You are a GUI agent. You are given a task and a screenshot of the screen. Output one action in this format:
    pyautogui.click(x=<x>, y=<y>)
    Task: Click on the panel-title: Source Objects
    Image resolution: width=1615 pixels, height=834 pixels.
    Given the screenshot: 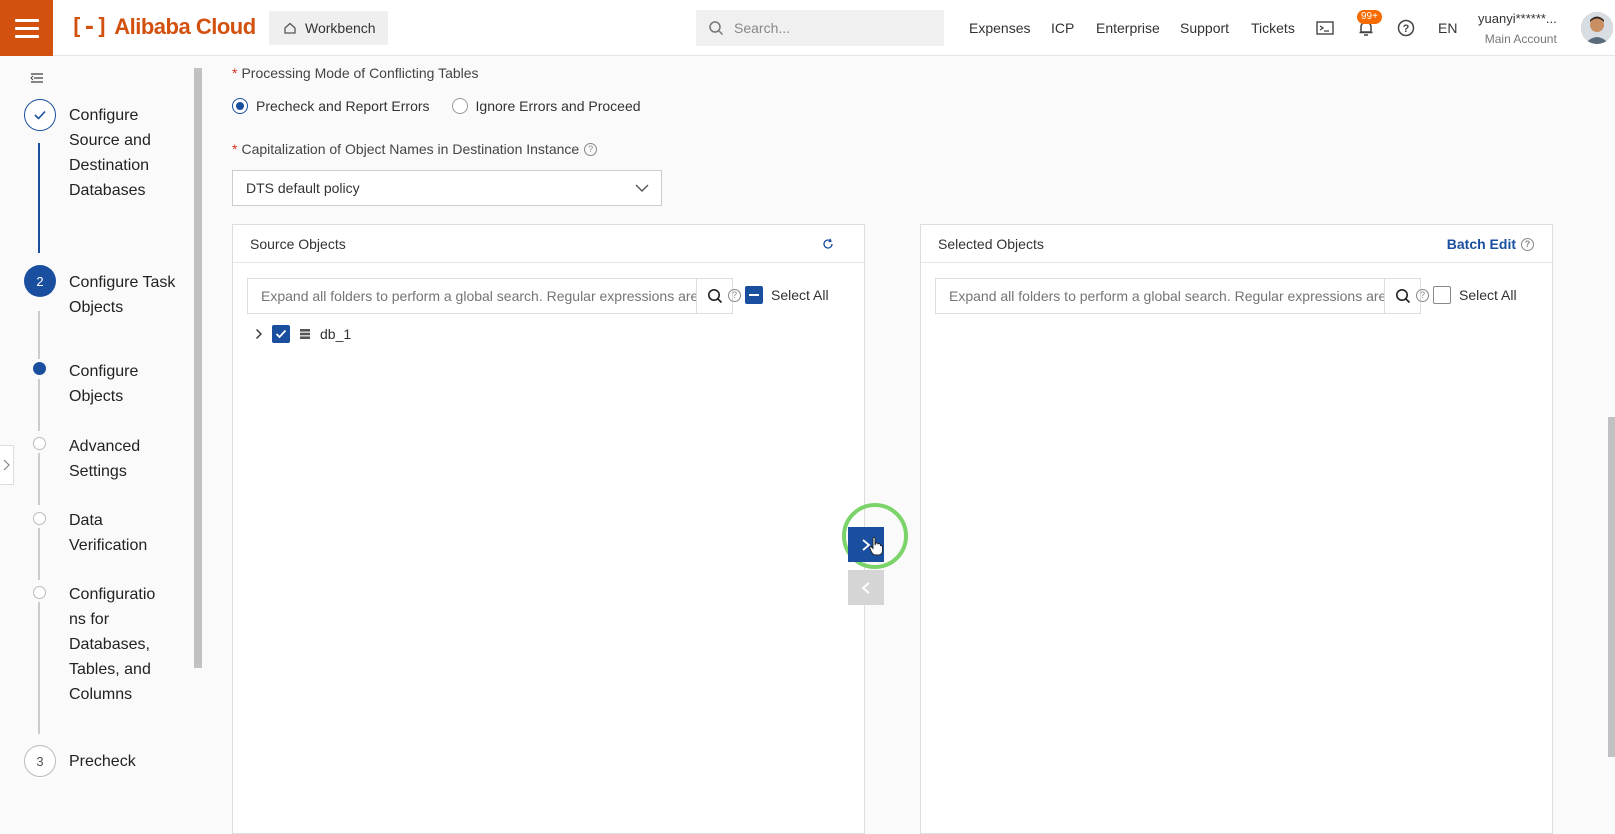 What is the action you would take?
    pyautogui.click(x=298, y=243)
    